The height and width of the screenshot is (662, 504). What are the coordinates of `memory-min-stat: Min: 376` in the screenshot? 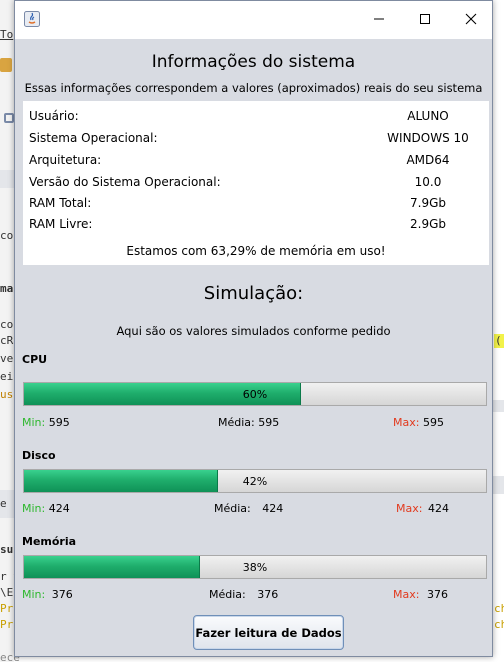 It's located at (47, 594).